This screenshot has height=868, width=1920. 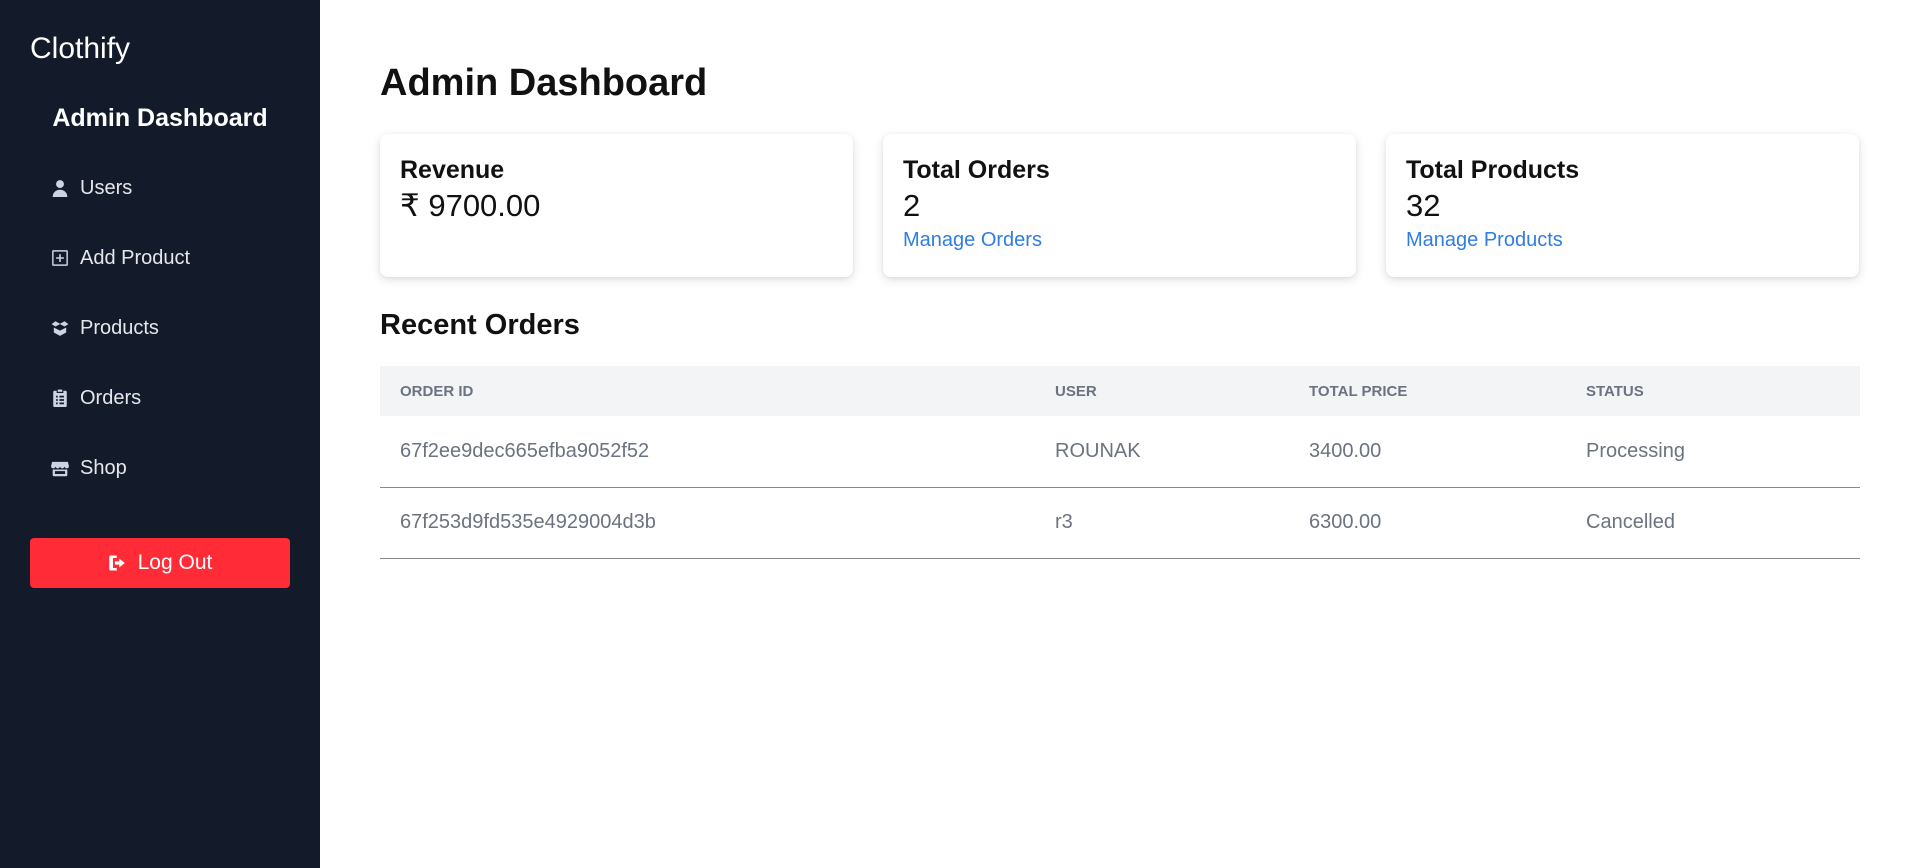 I want to click on column-header-user: User, so click(x=1076, y=391).